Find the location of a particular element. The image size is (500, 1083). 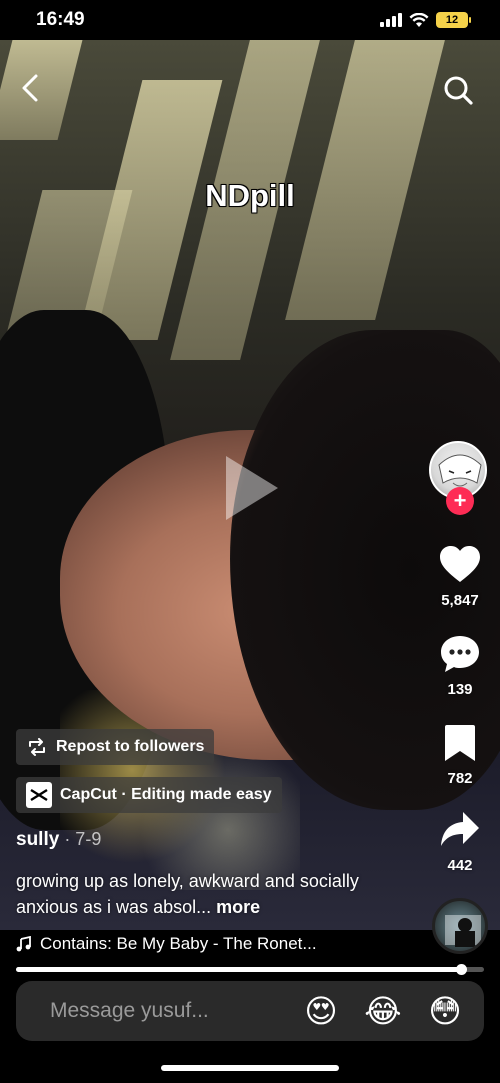

status-icons: 12 is located at coordinates (425, 20).